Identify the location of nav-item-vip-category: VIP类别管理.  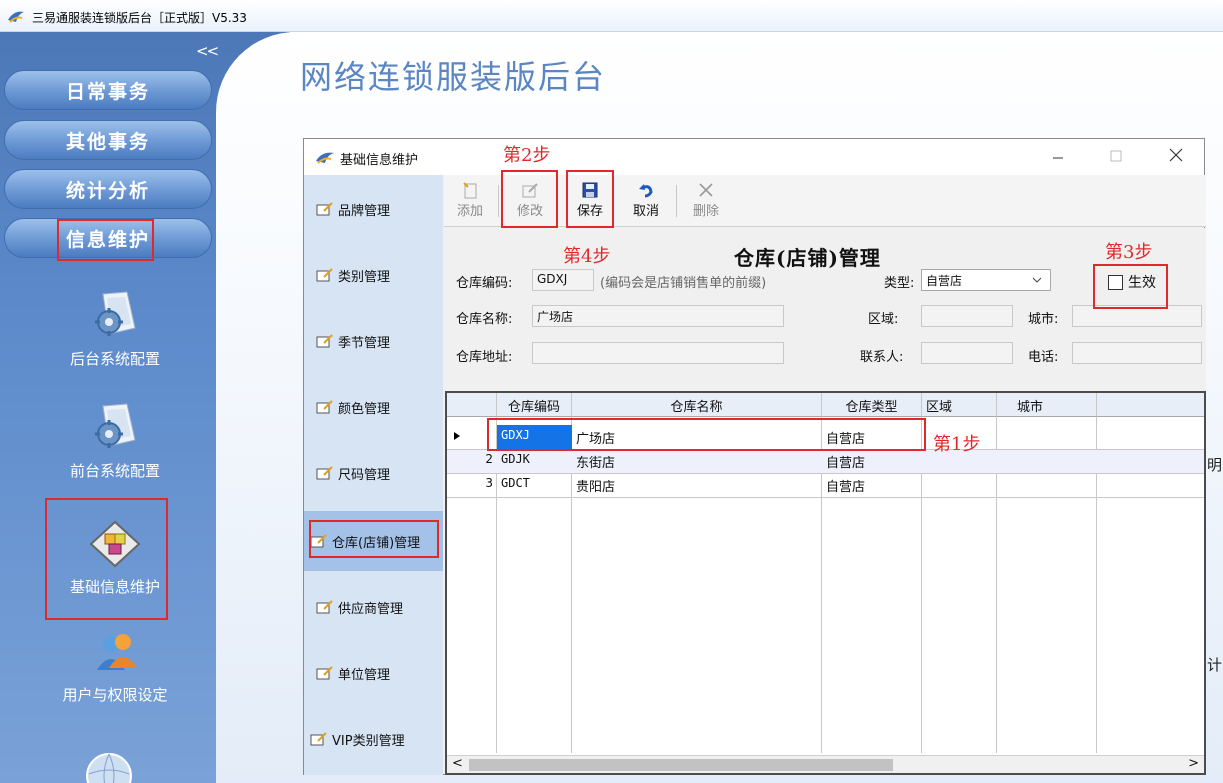
(373, 739).